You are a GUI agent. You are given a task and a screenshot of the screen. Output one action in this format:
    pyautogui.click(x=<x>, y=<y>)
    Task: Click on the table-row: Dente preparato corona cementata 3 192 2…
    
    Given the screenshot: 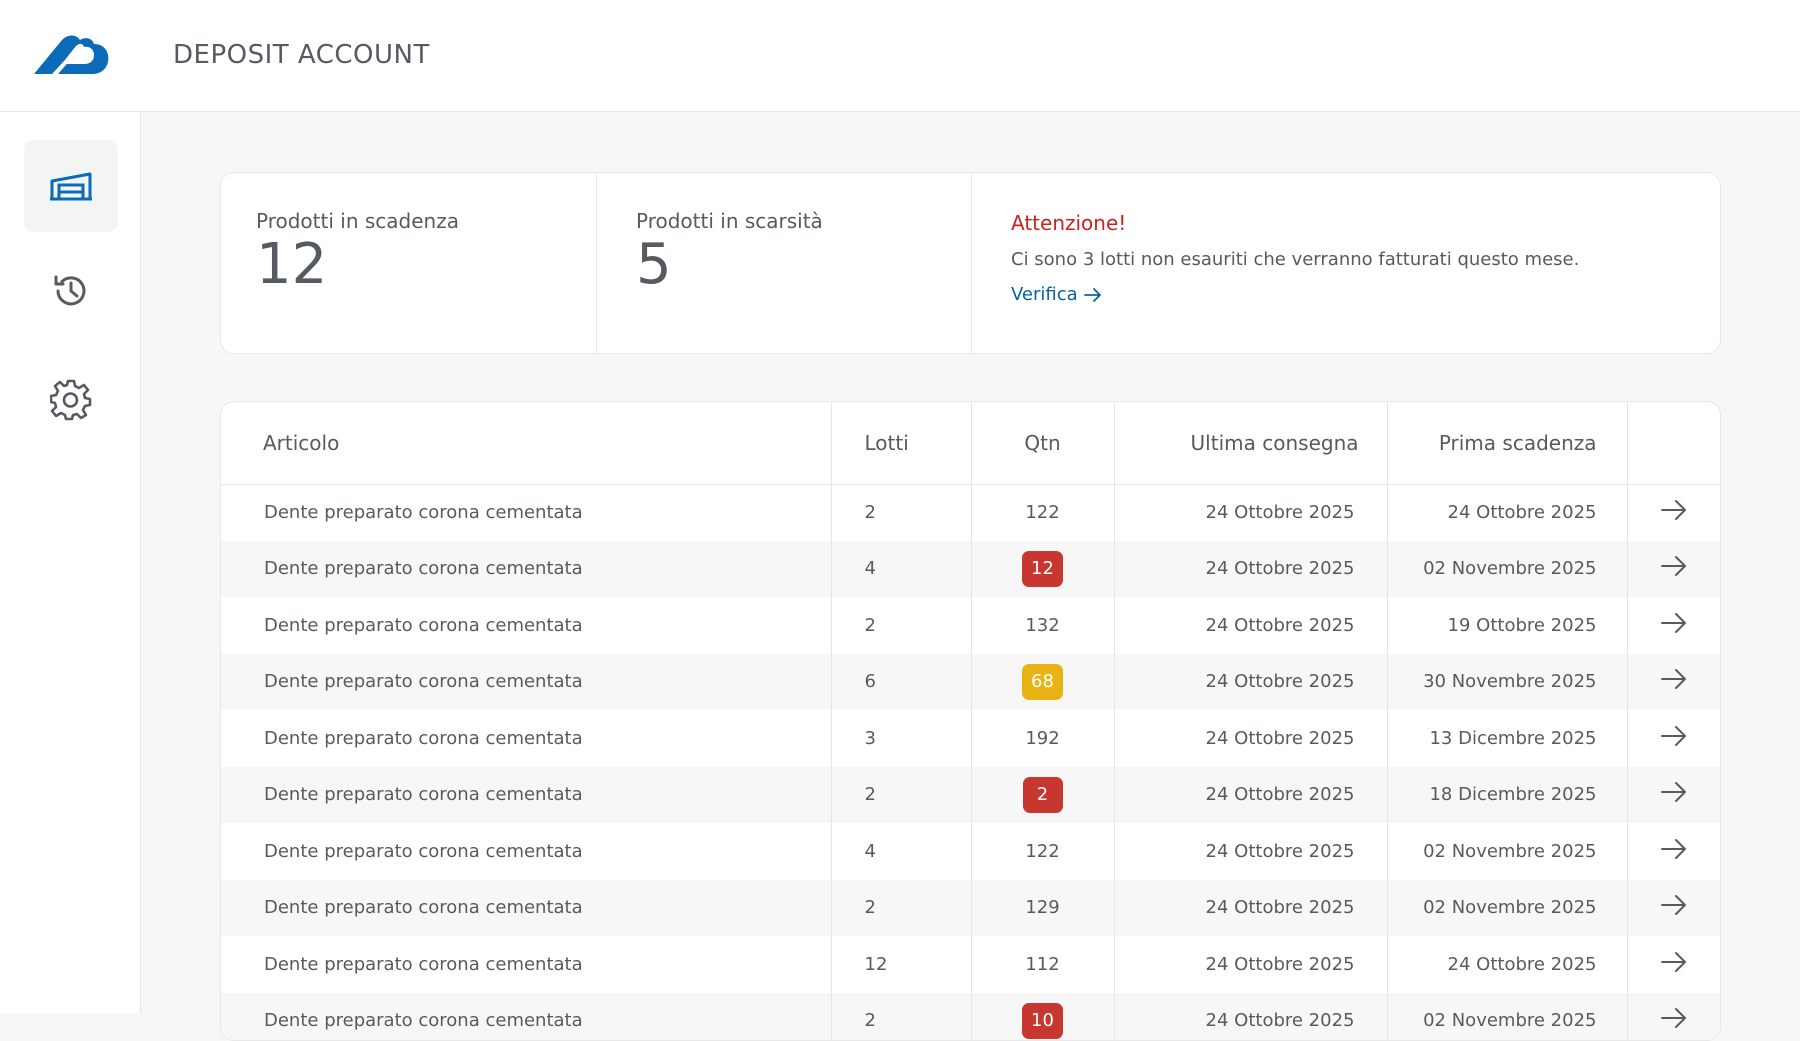 What is the action you would take?
    pyautogui.click(x=970, y=738)
    